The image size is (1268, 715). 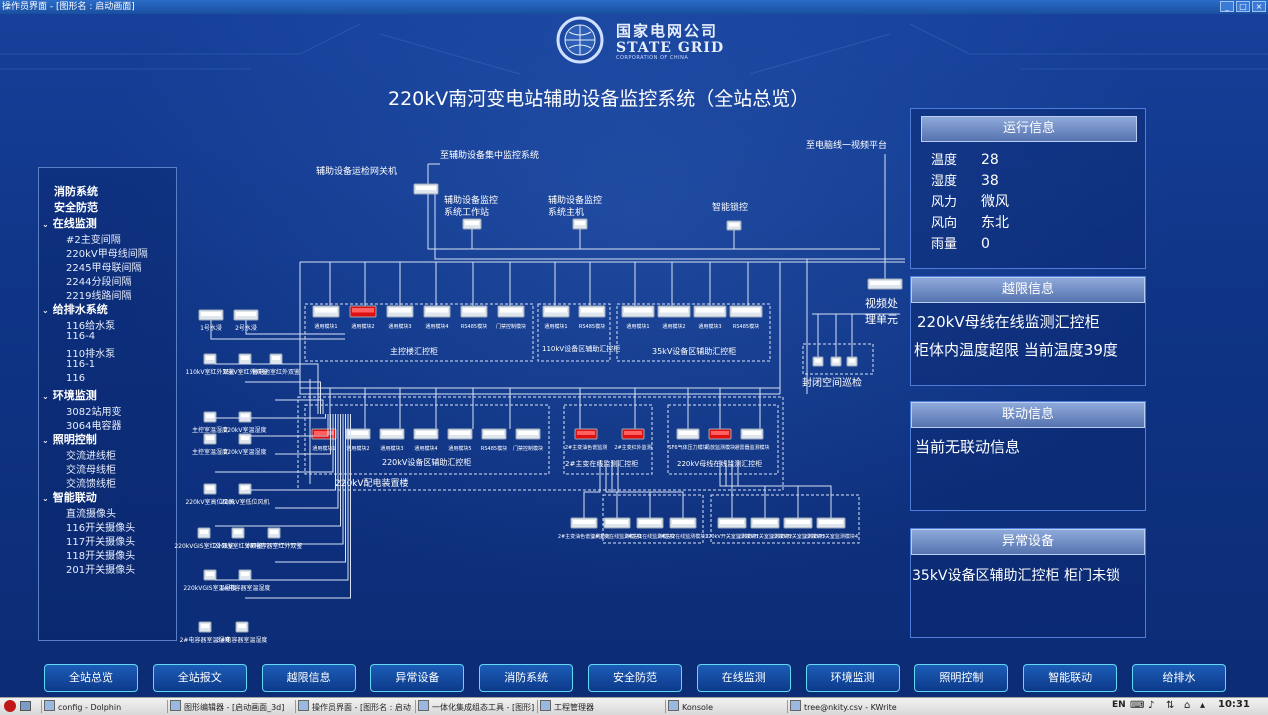 I want to click on abnormal-device-panel: 异常设备 35kV设备区辅助汇控柜 柜门未锁, so click(x=1028, y=583).